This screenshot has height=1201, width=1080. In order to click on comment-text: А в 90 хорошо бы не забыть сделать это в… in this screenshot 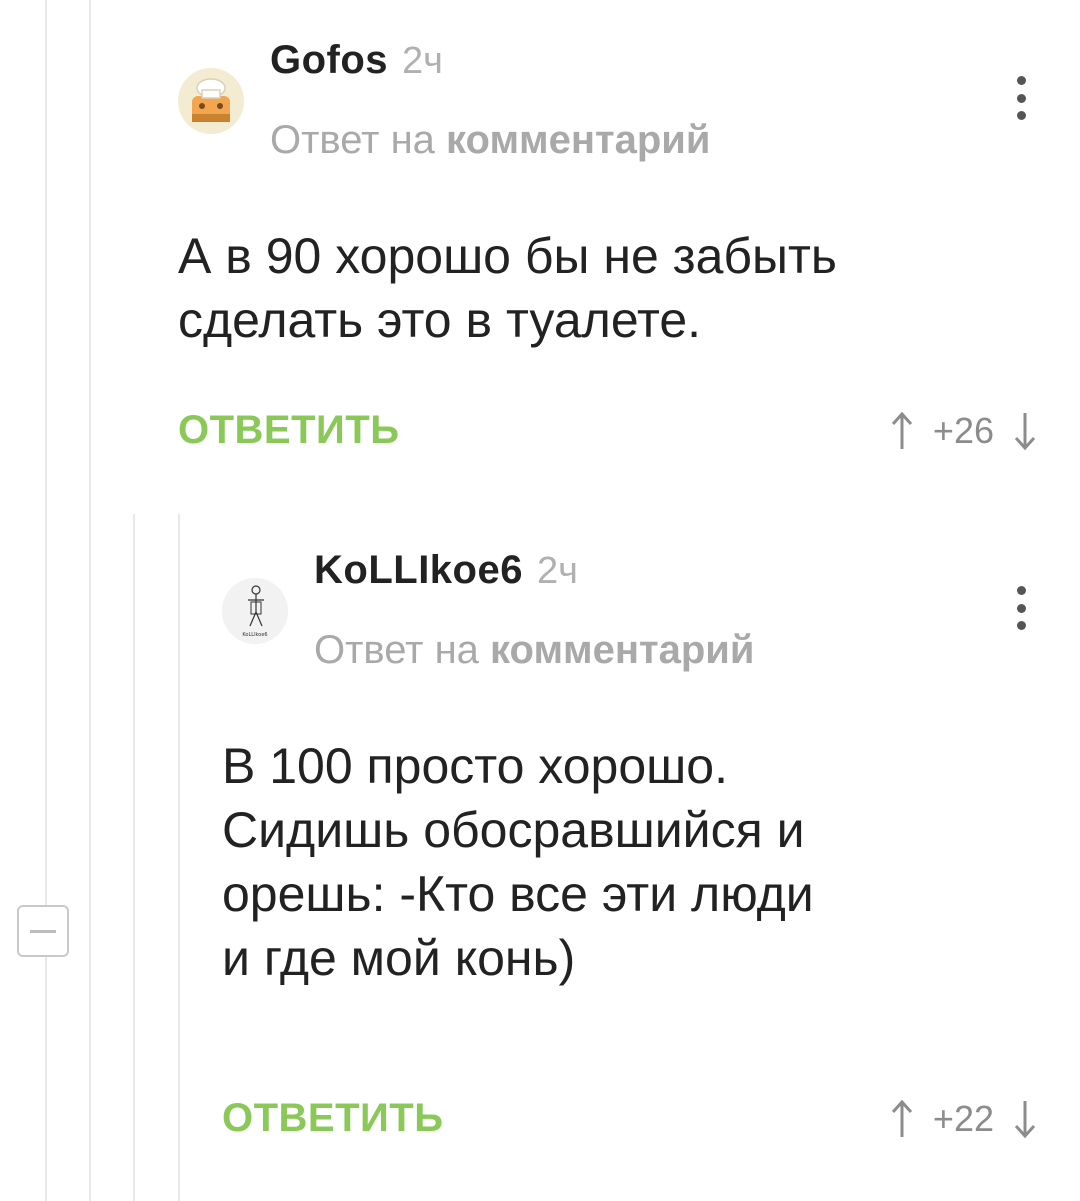, I will do `click(609, 288)`.